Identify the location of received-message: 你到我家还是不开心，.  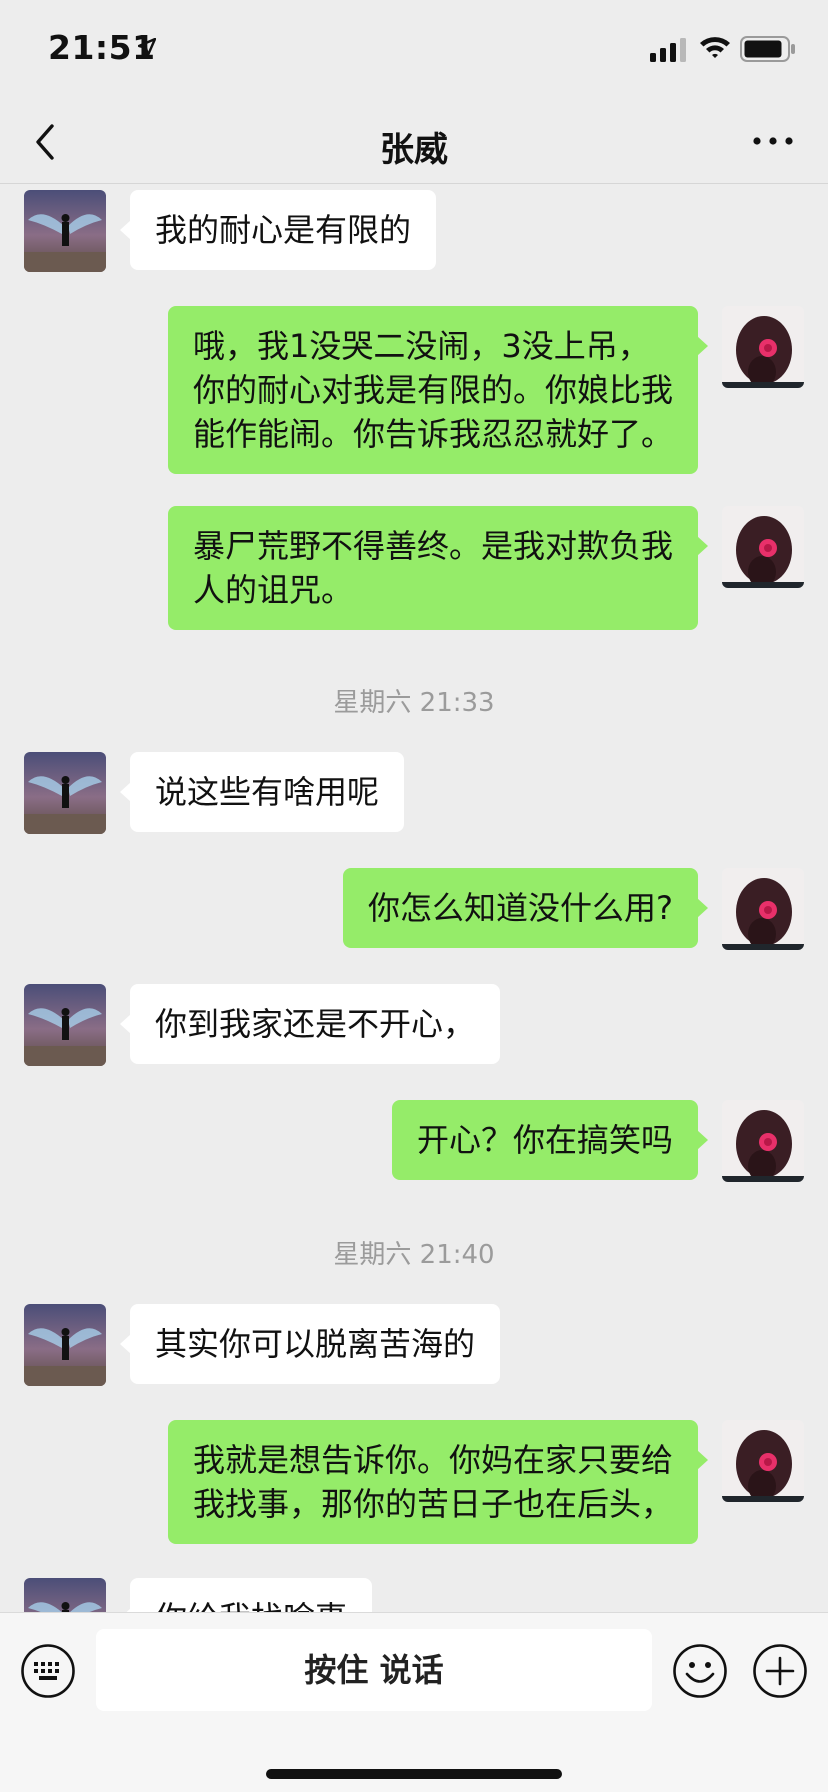
(310, 1024).